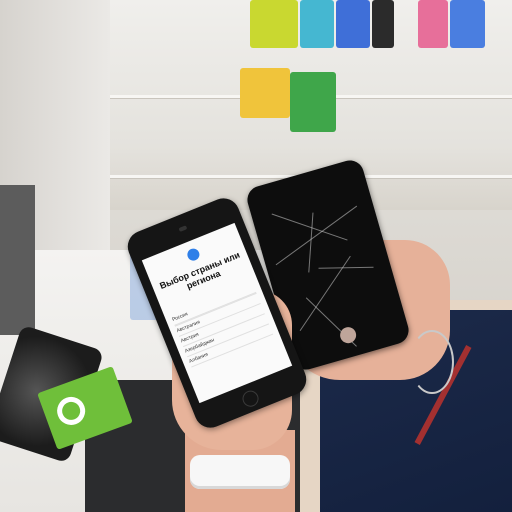  Describe the element at coordinates (240, 472) in the screenshot. I see `fitness-band` at that location.